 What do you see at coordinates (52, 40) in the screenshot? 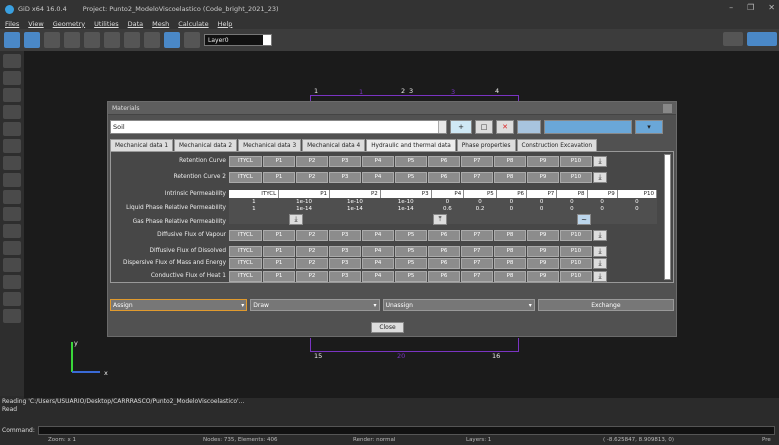
I see `save-icon` at bounding box center [52, 40].